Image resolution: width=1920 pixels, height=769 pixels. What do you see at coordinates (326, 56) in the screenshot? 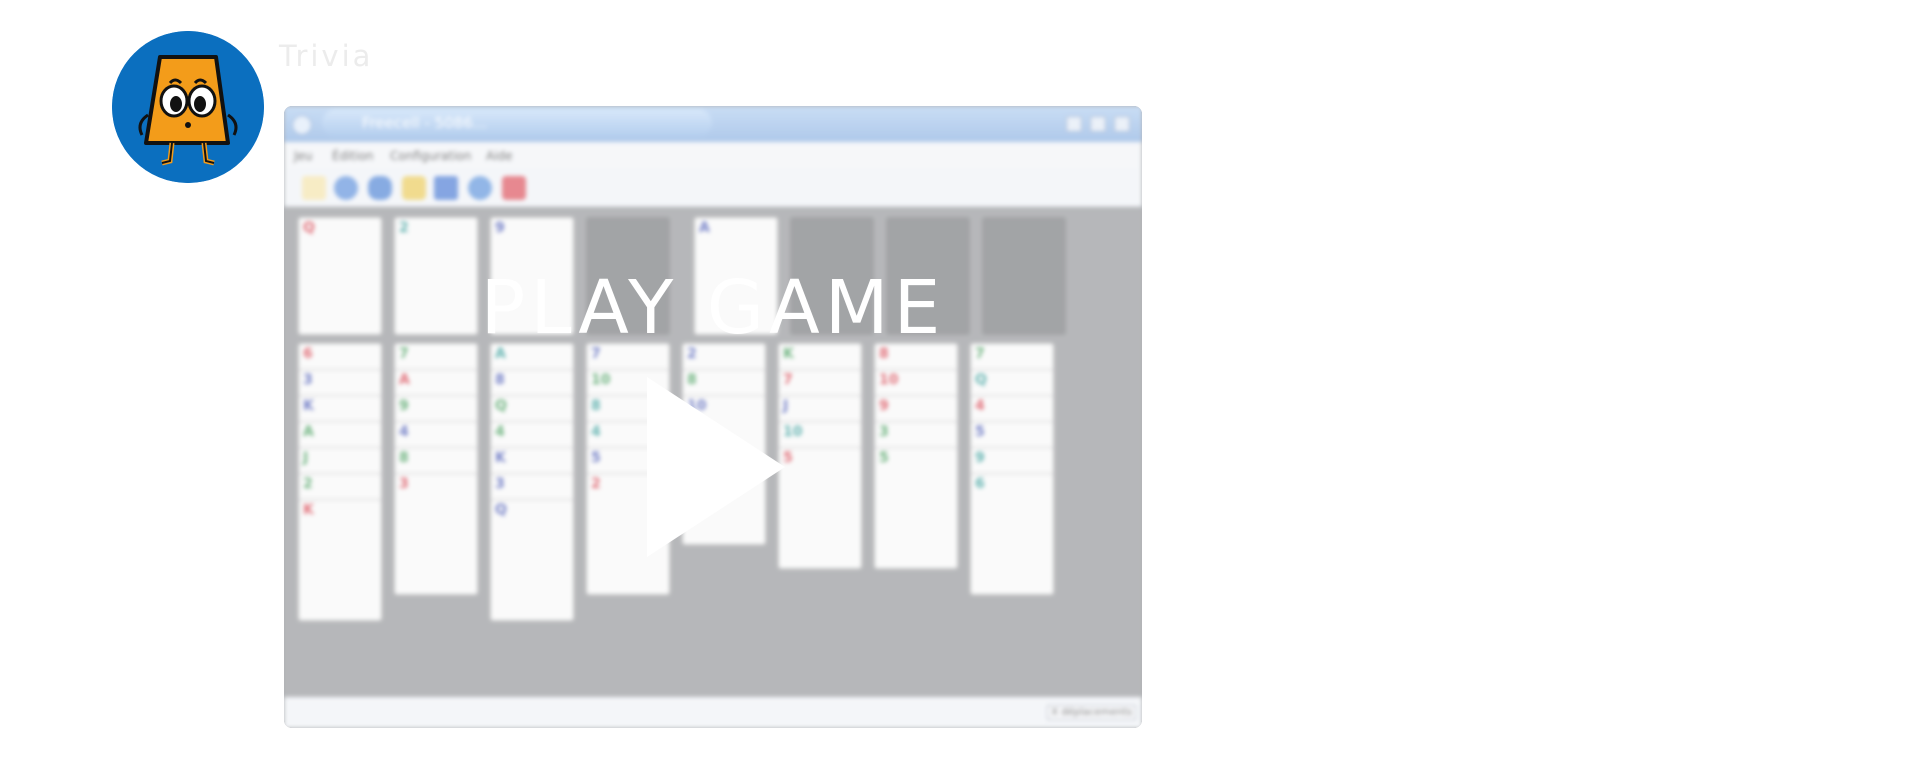
I see `channel-name: Trivia` at bounding box center [326, 56].